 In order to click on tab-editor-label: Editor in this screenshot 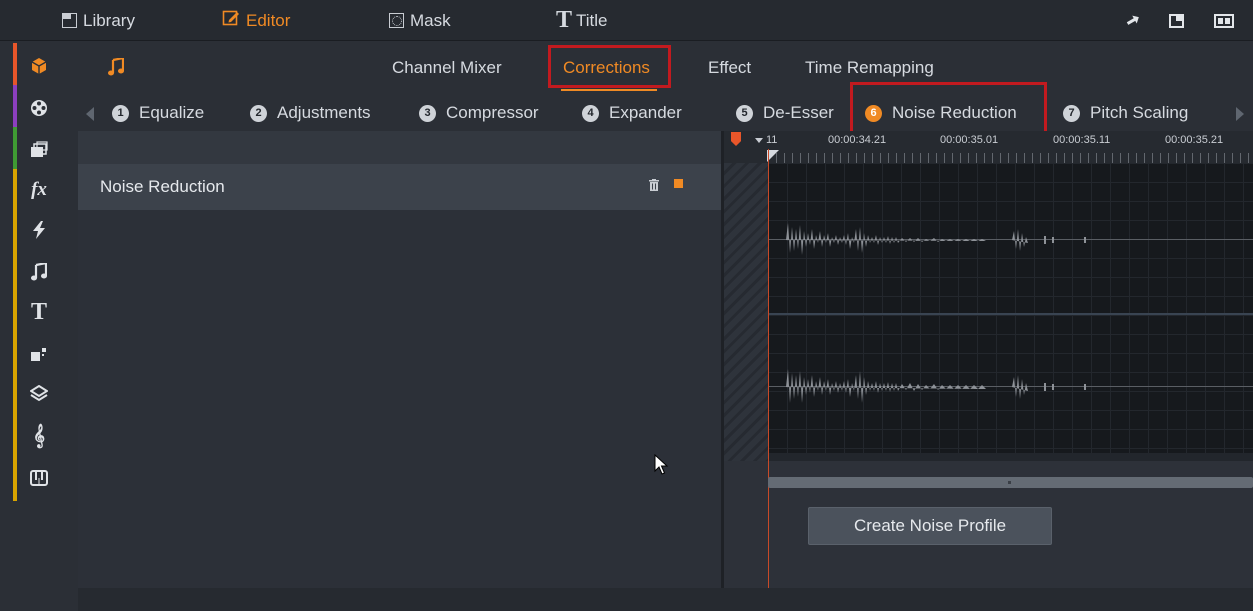, I will do `click(268, 20)`.